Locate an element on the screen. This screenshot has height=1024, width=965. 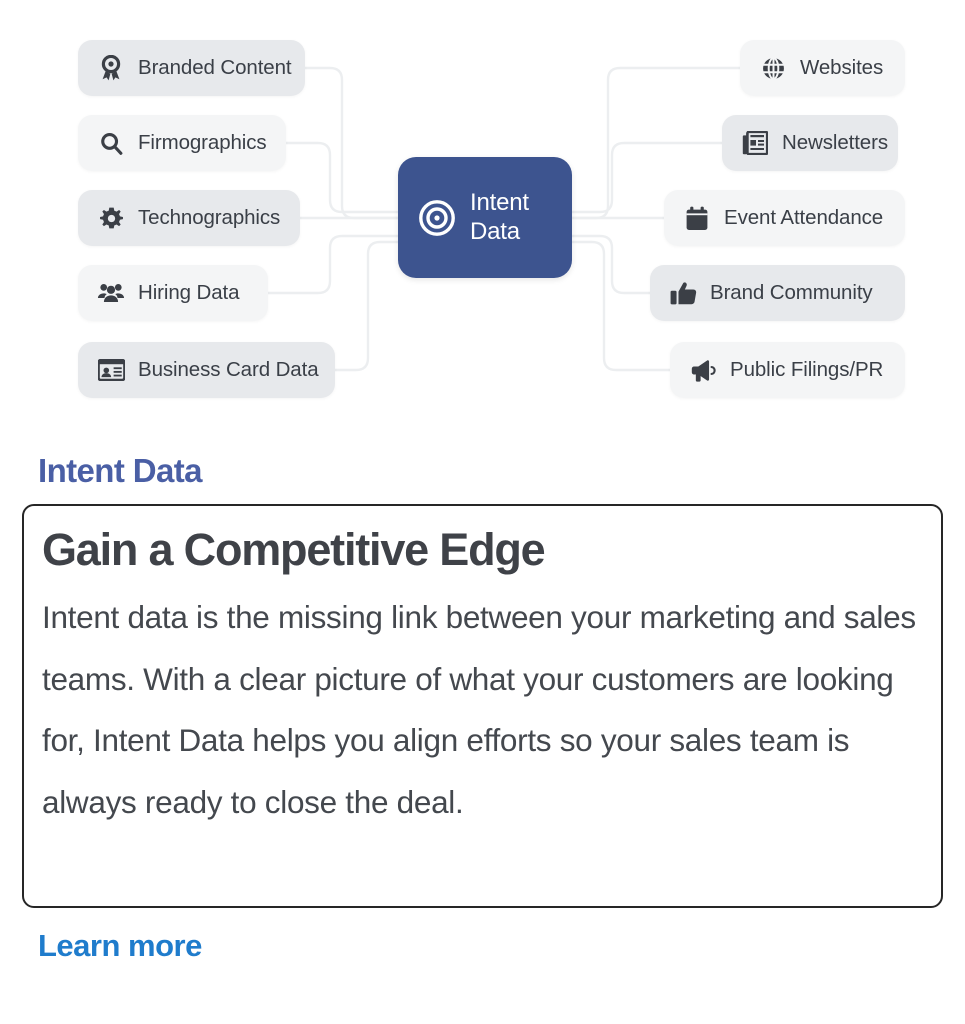
card-title: Gain a Competitive Edge is located at coordinates (294, 549).